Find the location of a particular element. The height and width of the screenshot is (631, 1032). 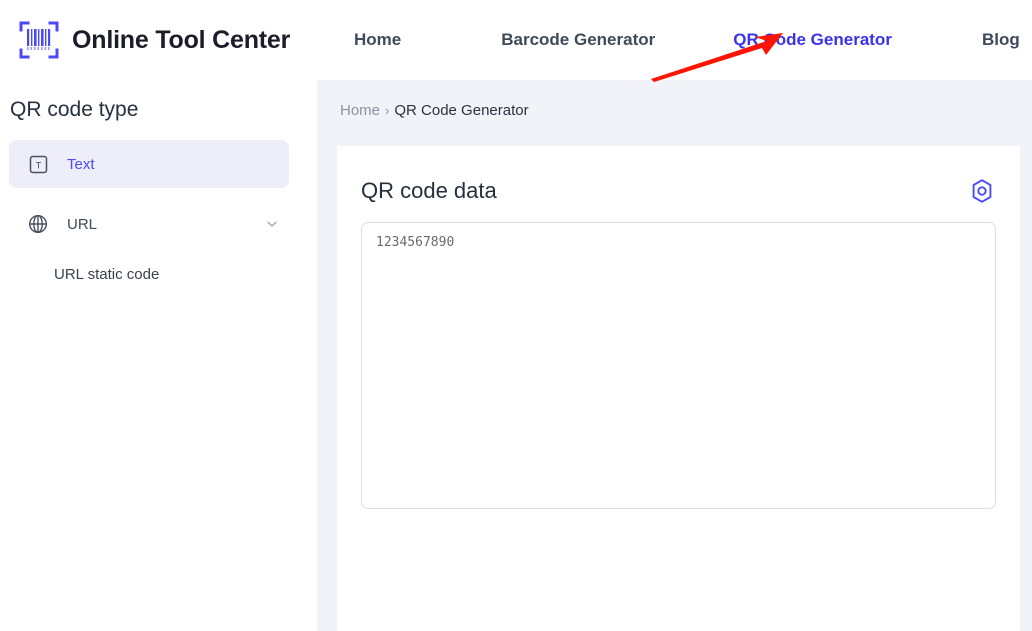

sidebar-subitem-url-static-code: URL static code is located at coordinates (185, 274).